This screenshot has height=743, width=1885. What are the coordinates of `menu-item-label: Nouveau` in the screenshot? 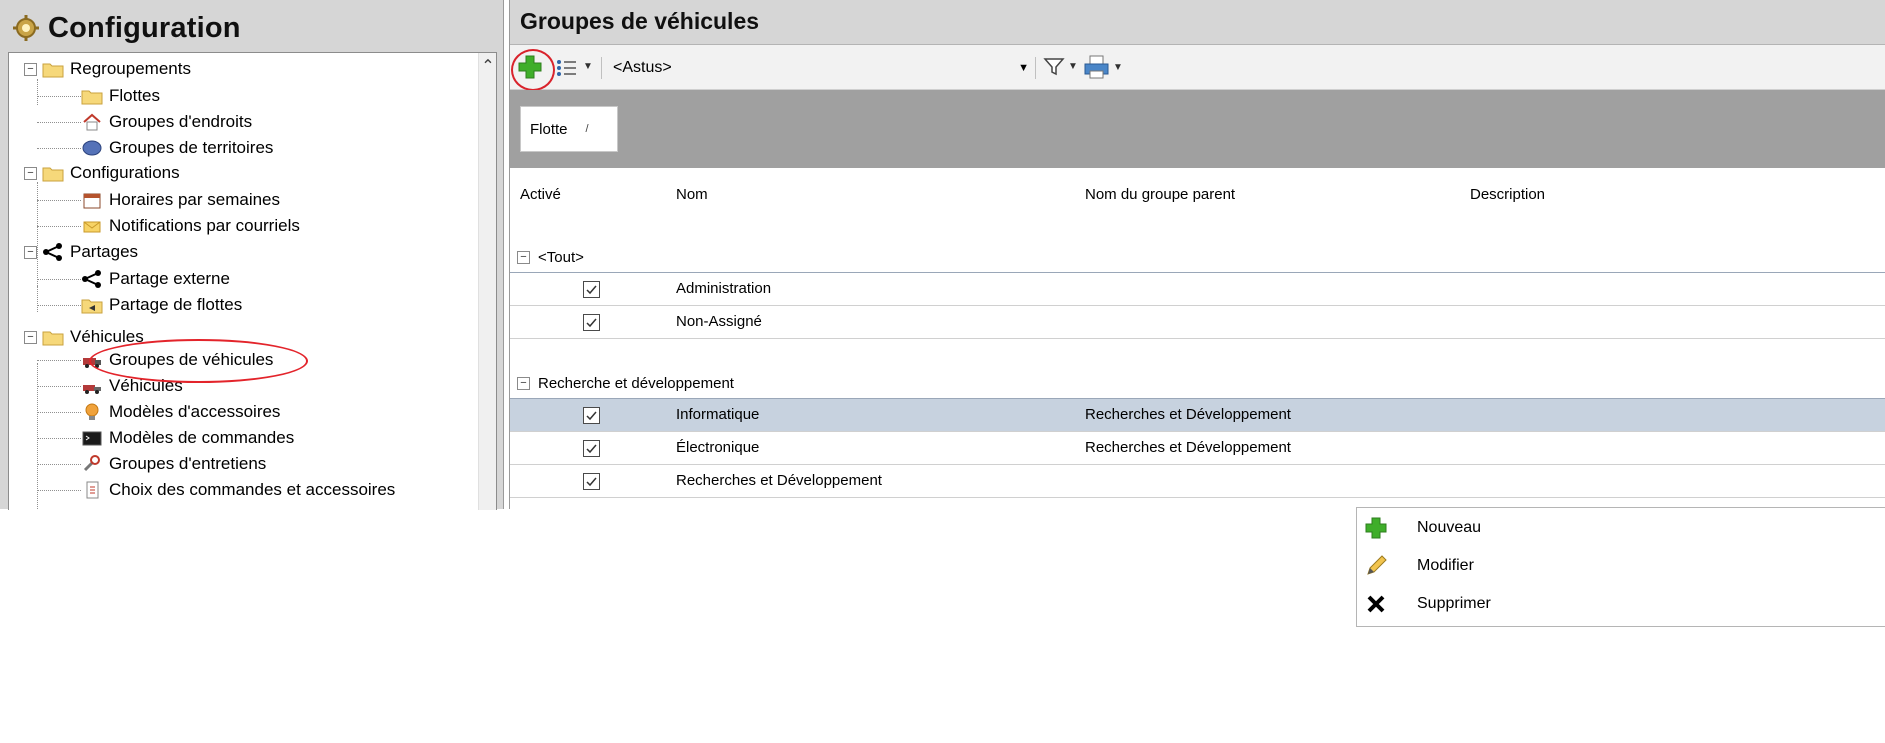 It's located at (1449, 527).